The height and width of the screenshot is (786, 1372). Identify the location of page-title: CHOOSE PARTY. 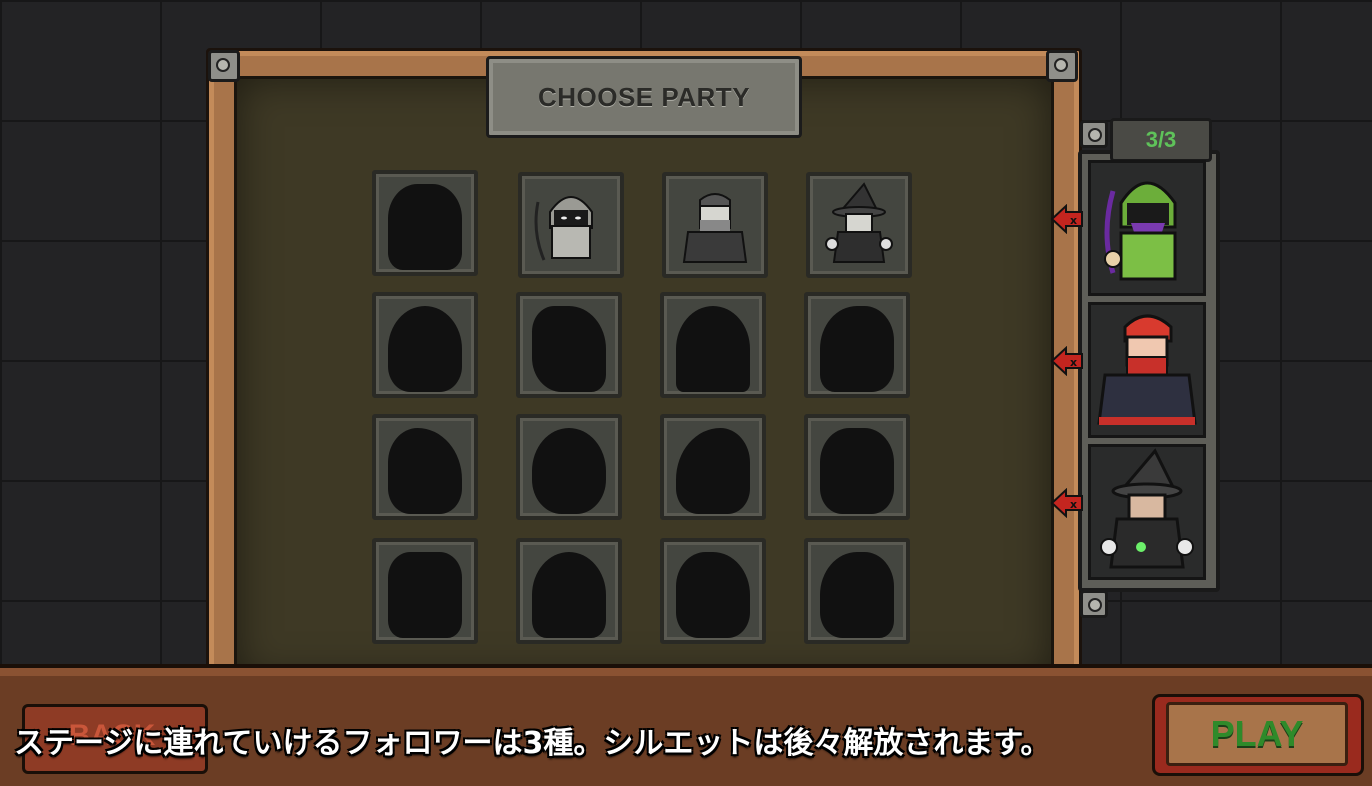
(644, 96).